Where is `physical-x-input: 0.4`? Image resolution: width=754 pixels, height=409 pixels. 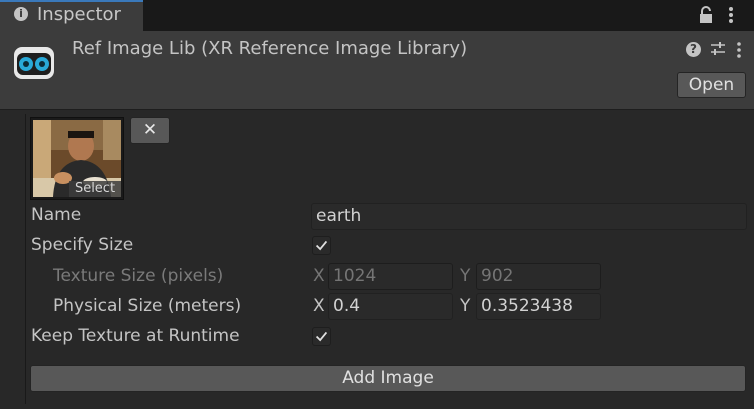 physical-x-input: 0.4 is located at coordinates (390, 306).